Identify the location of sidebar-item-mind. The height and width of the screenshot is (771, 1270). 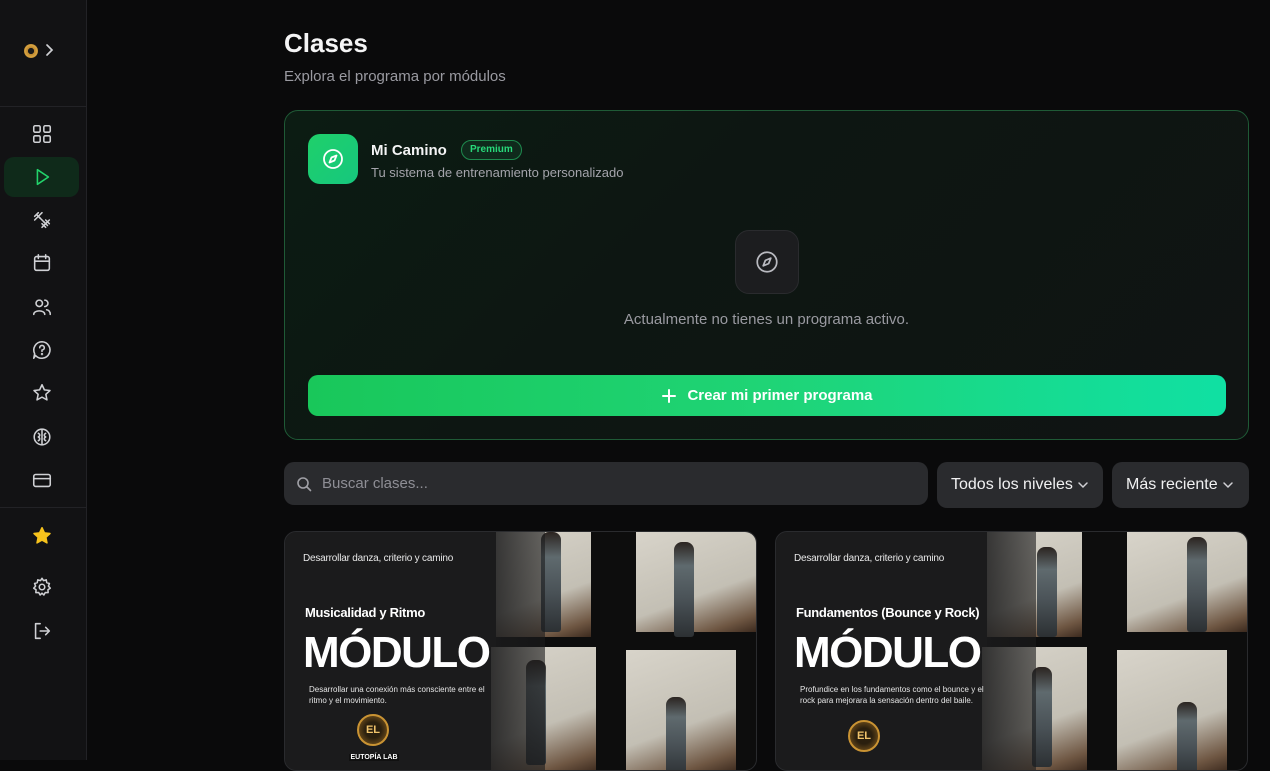
(41, 437).